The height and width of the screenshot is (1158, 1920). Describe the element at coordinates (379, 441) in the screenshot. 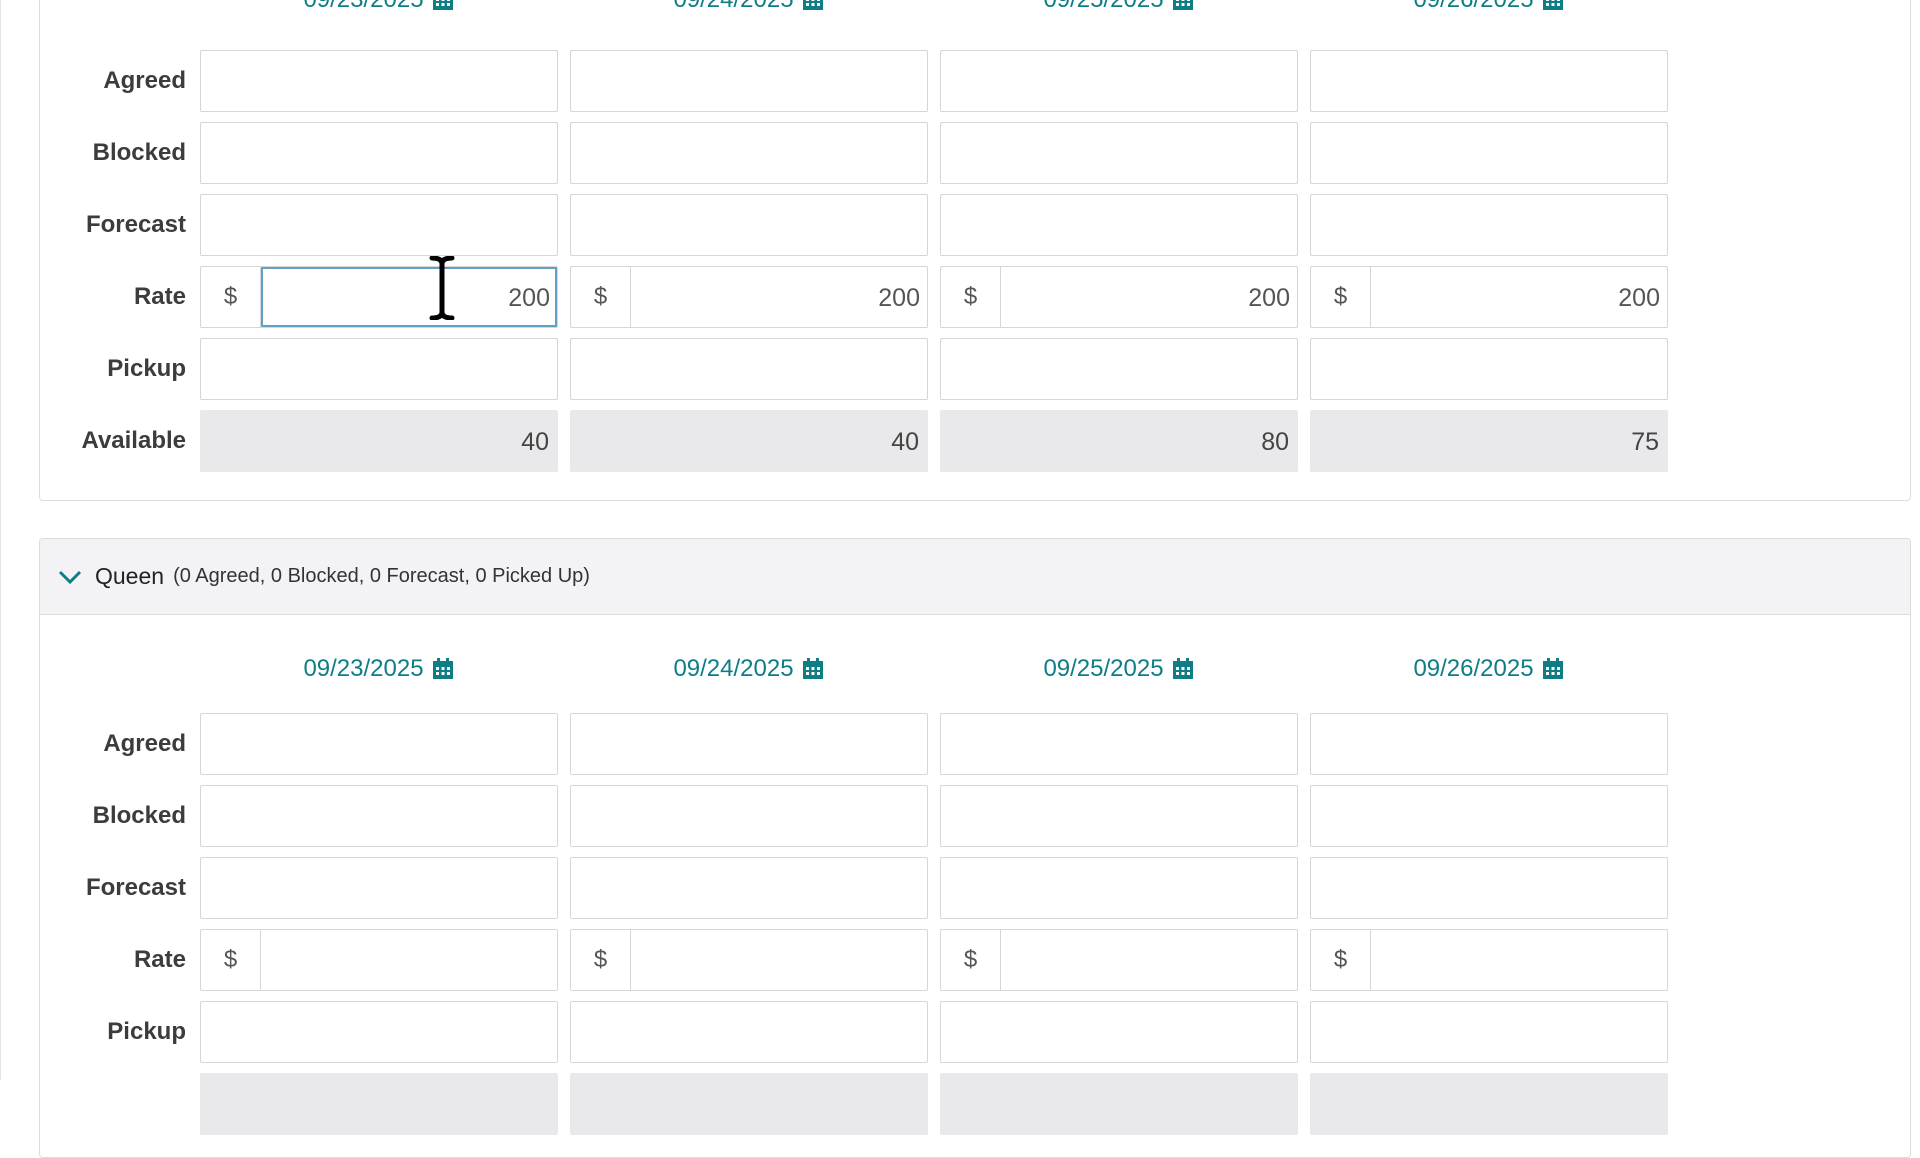

I see `available-cell: 40` at that location.